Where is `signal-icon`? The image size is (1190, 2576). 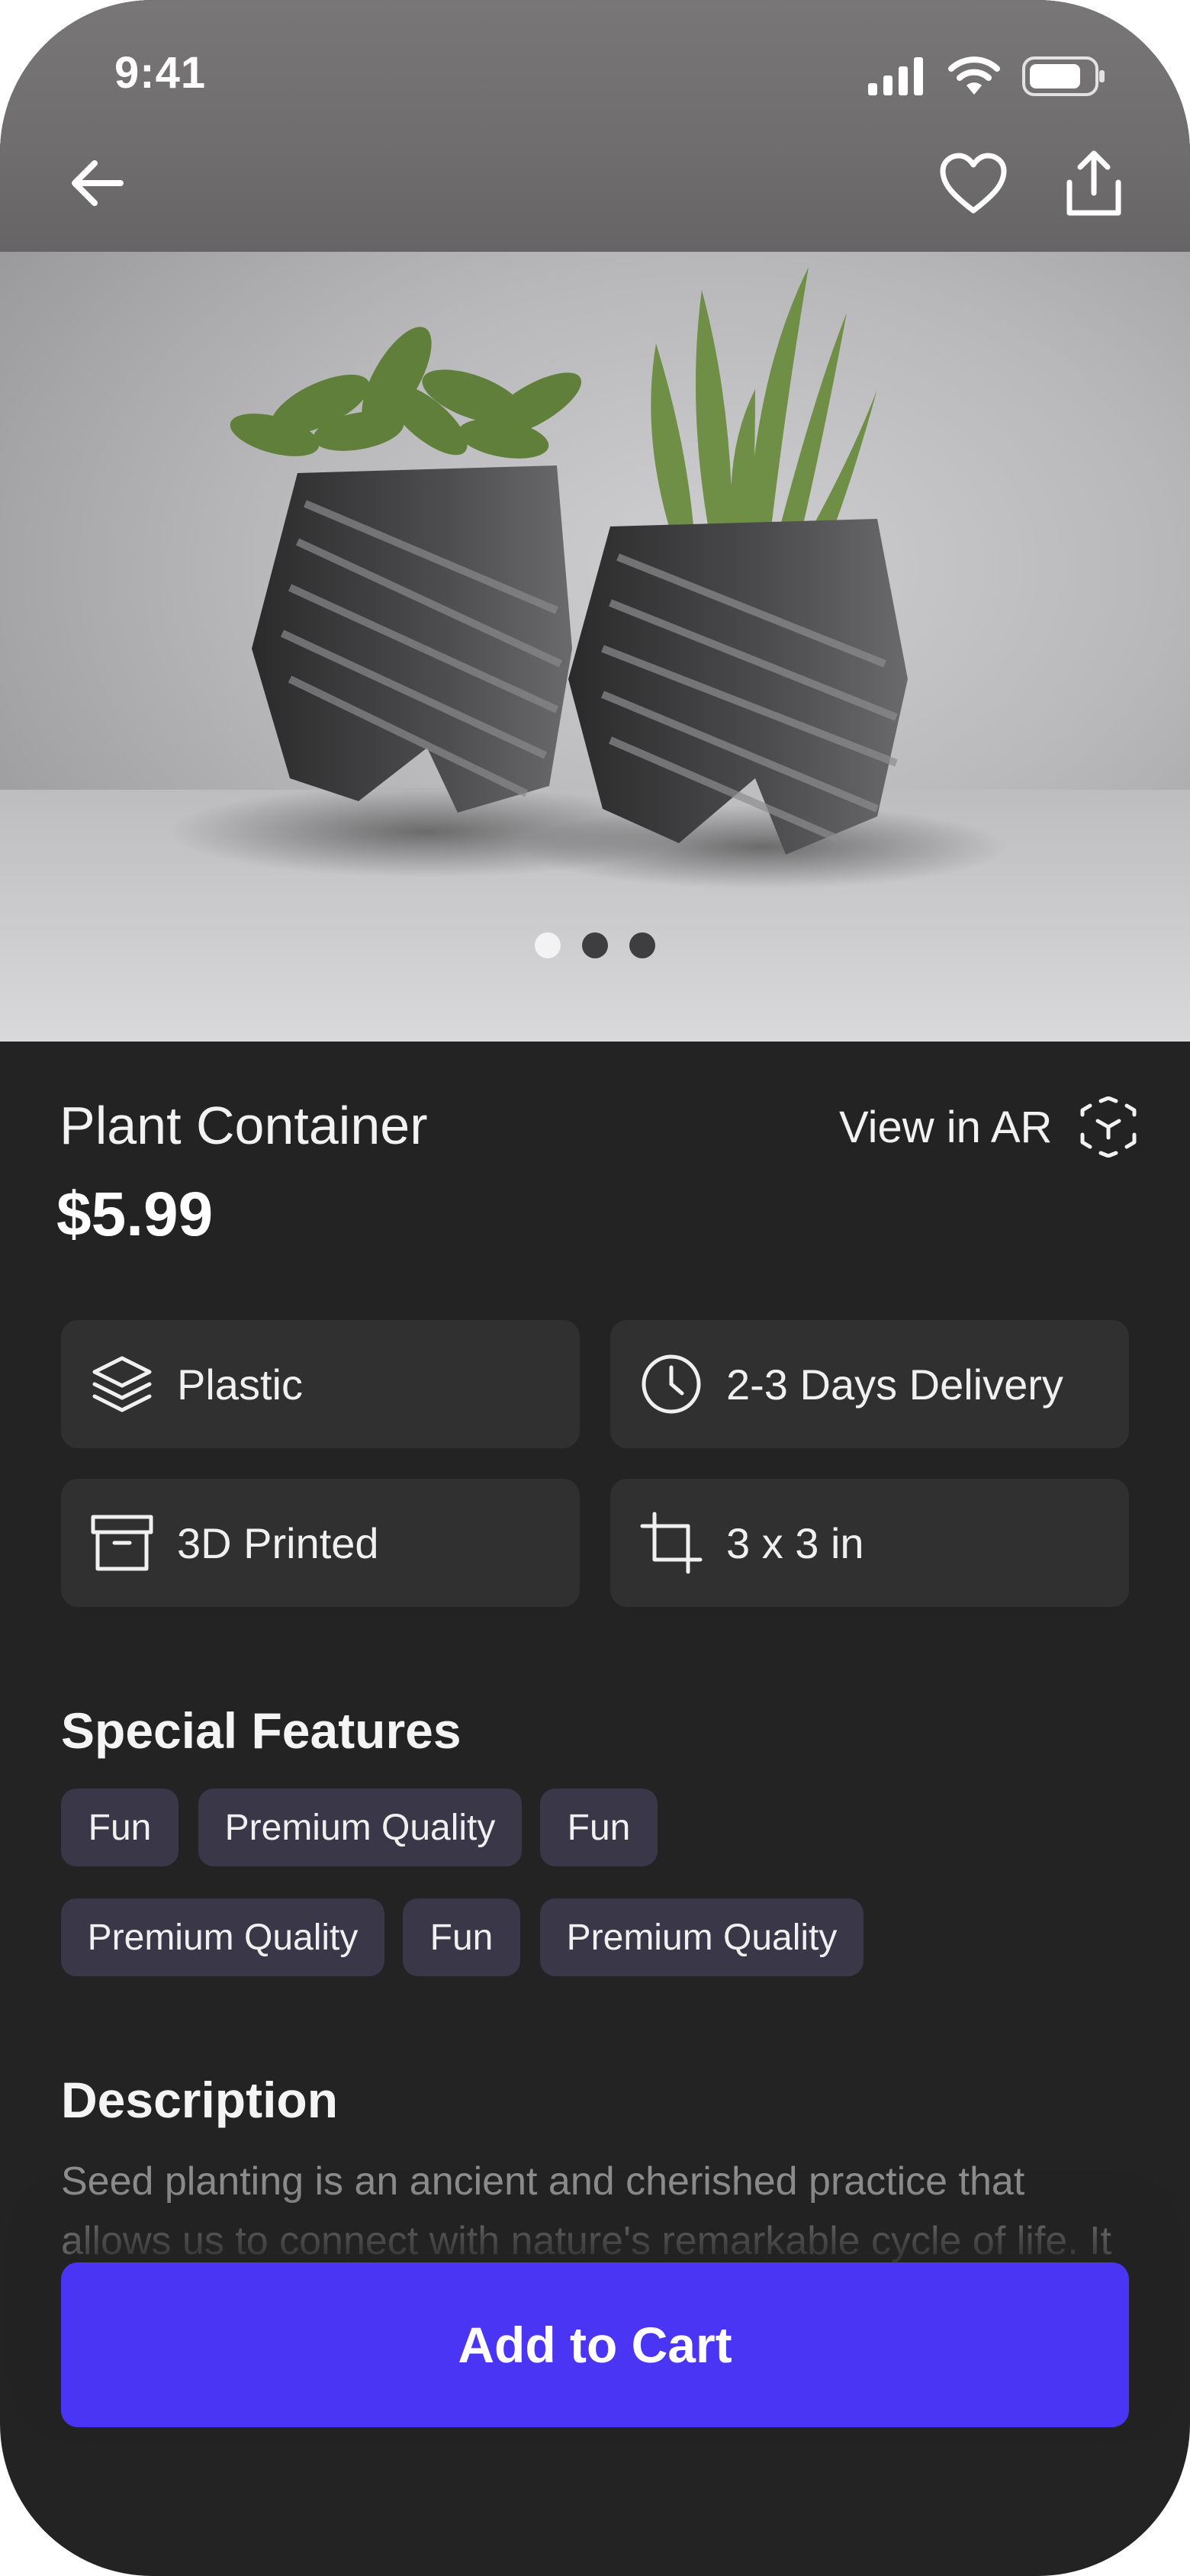
signal-icon is located at coordinates (895, 76).